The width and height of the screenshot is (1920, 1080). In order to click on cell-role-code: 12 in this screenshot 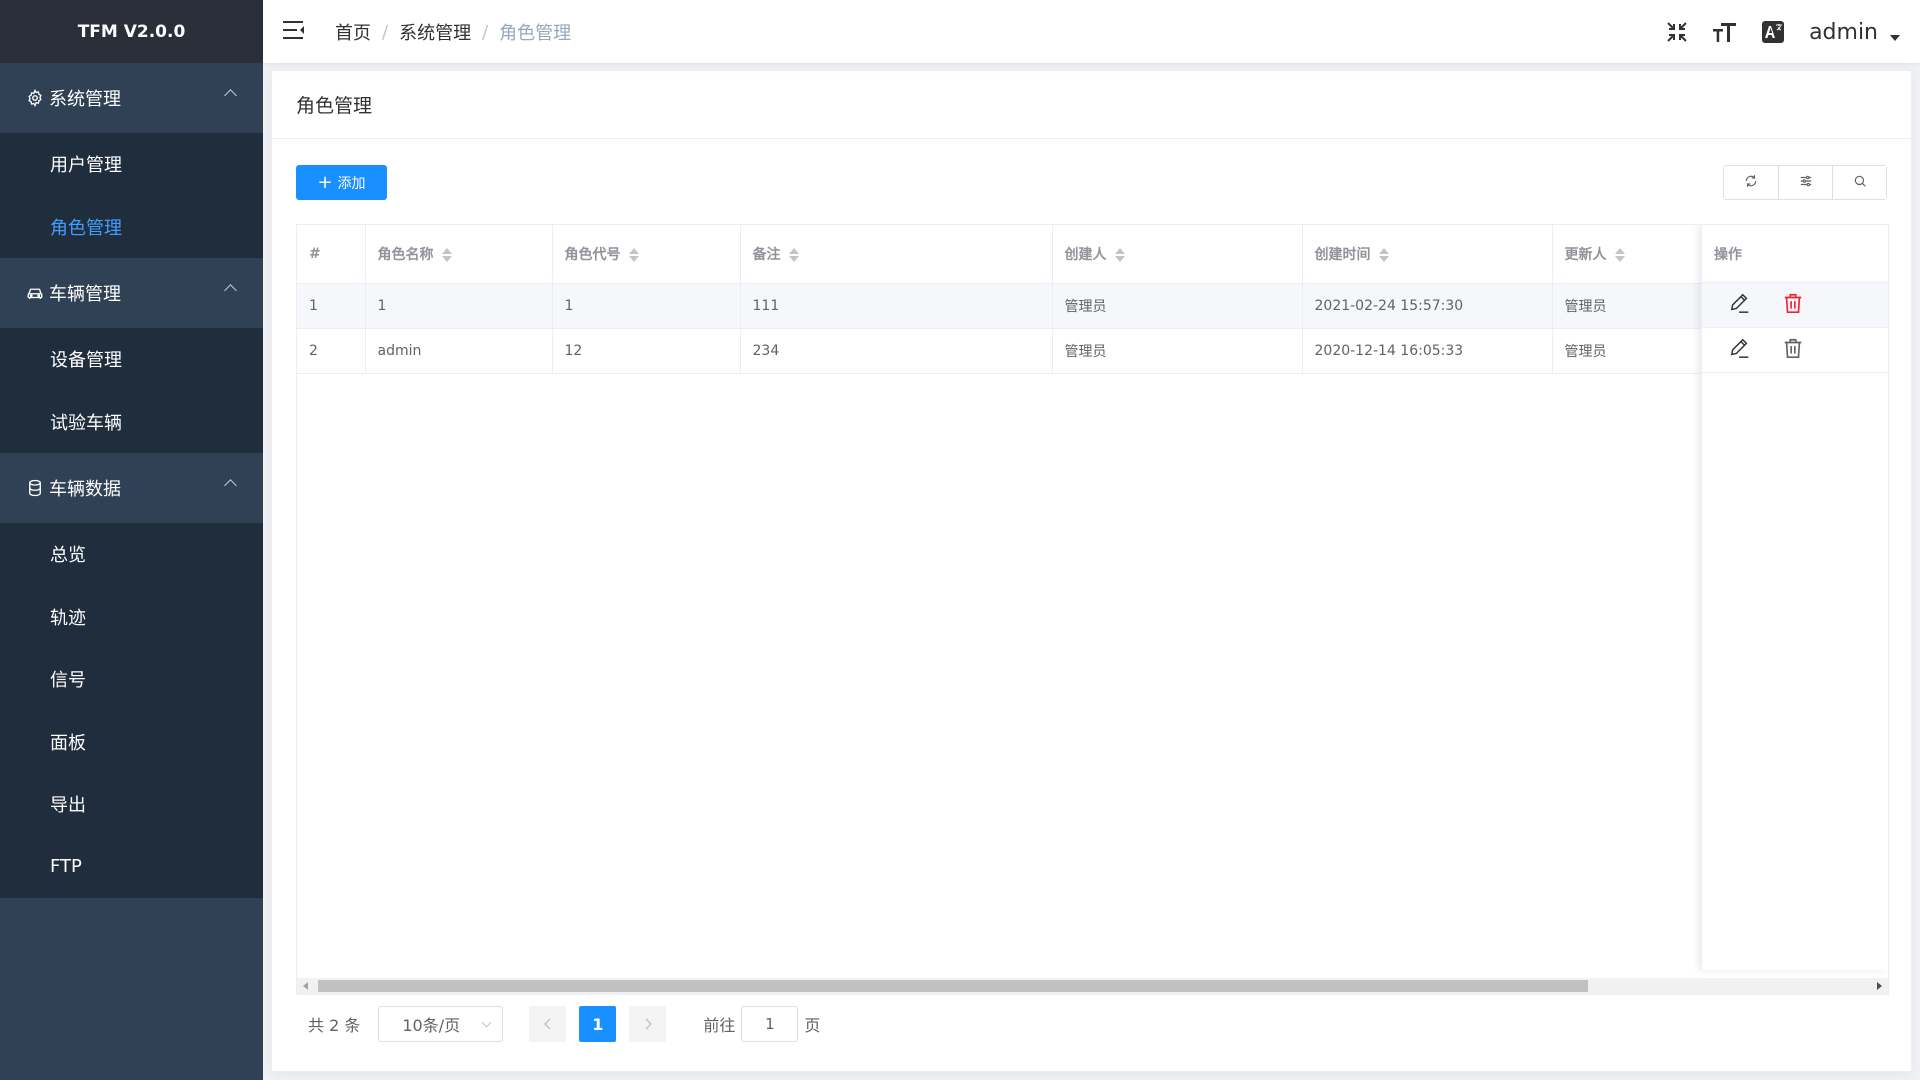, I will do `click(646, 351)`.